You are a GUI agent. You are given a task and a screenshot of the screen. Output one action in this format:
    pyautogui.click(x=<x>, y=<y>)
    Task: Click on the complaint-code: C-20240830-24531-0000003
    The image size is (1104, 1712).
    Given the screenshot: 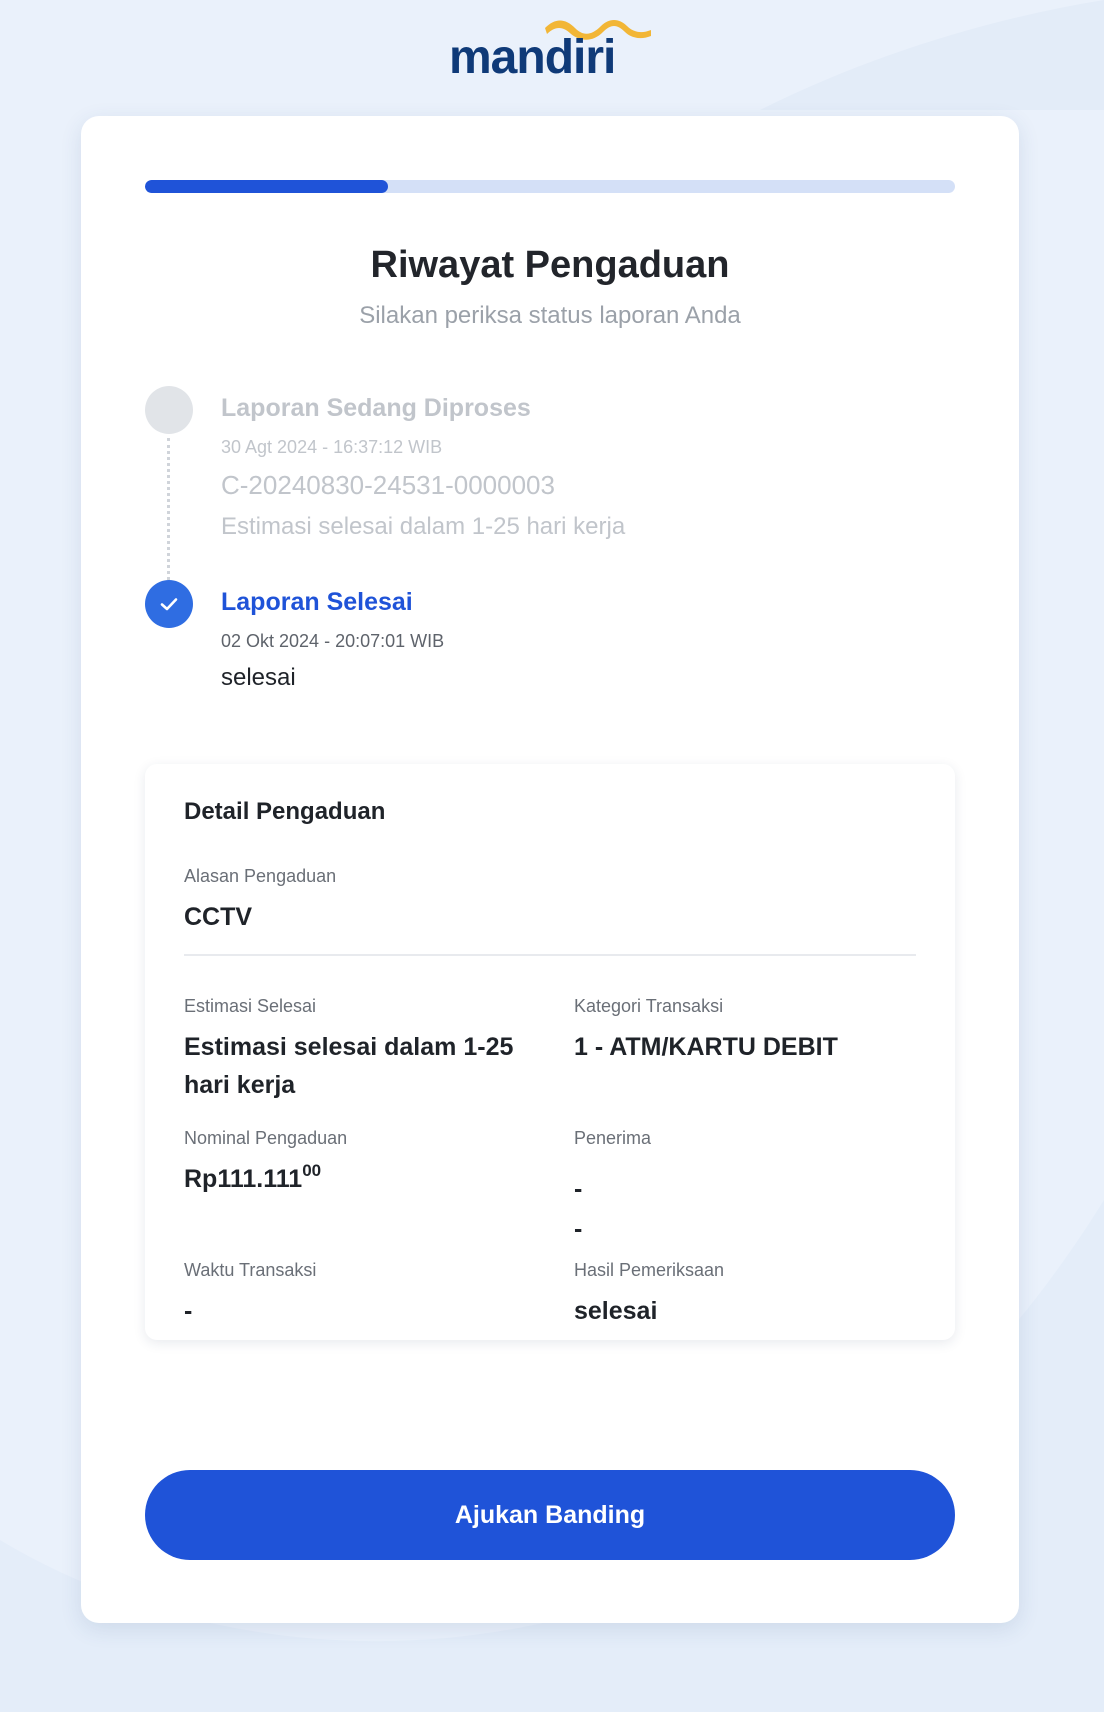 What is the action you would take?
    pyautogui.click(x=388, y=485)
    